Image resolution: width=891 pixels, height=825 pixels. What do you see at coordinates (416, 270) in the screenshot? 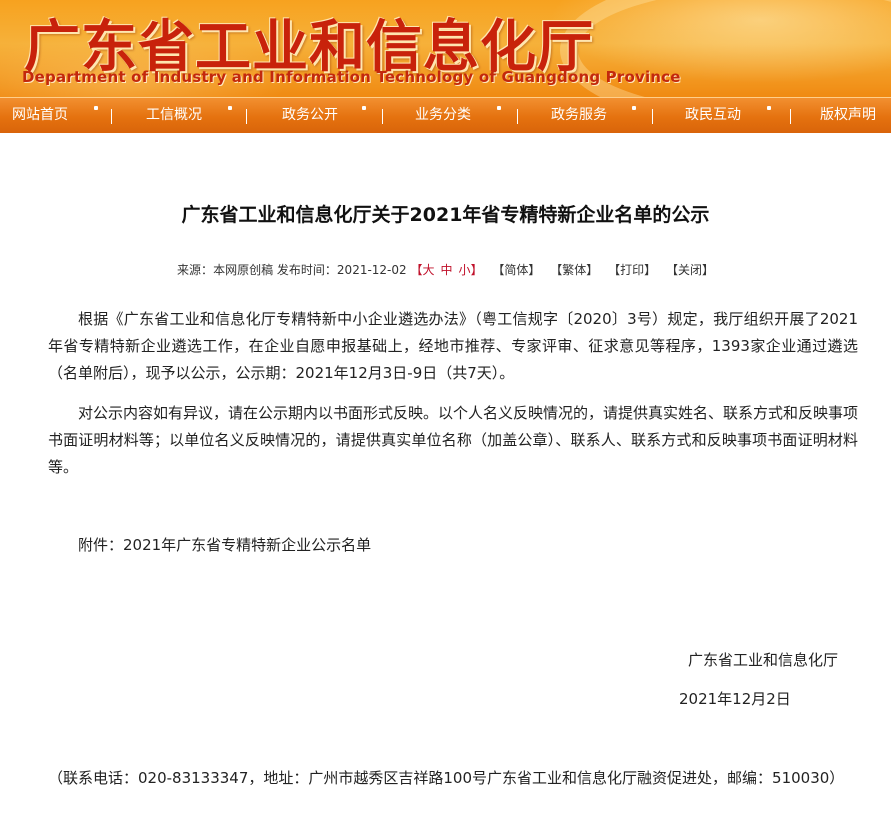
I see `font-size-open: 【` at bounding box center [416, 270].